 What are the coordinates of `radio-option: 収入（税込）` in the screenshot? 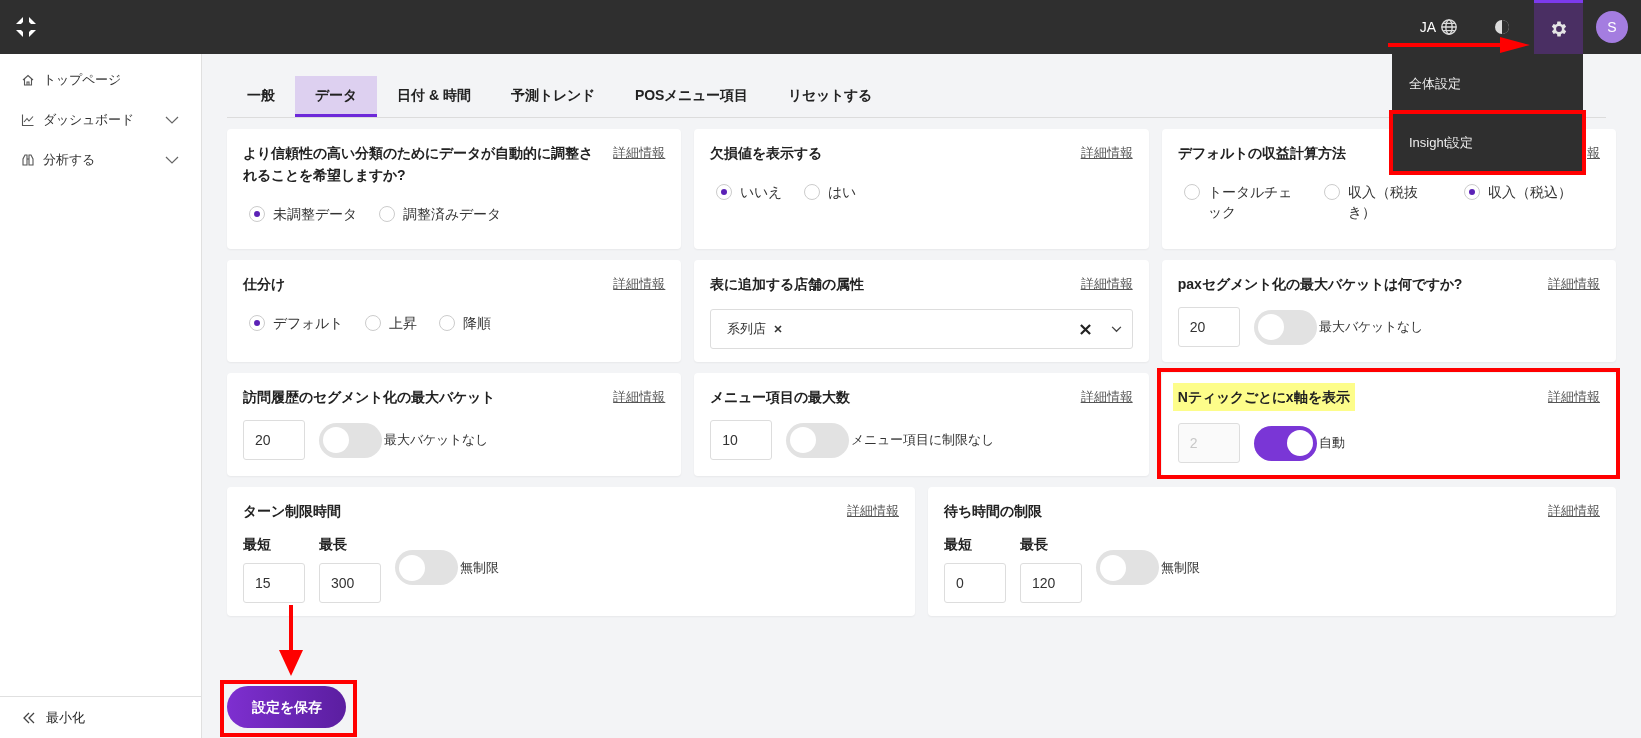 It's located at (1522, 192).